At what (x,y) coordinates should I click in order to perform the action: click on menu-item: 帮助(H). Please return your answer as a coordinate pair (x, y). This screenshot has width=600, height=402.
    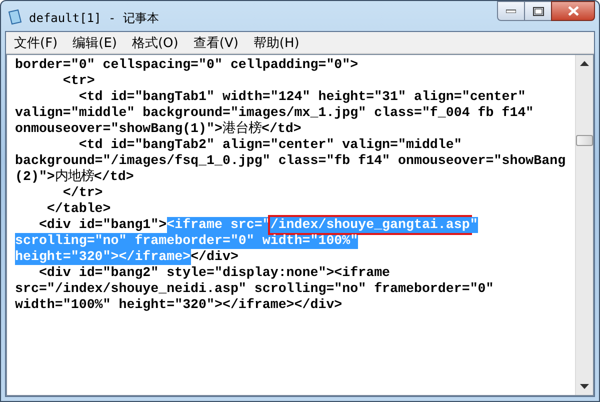
    Looking at the image, I should click on (276, 42).